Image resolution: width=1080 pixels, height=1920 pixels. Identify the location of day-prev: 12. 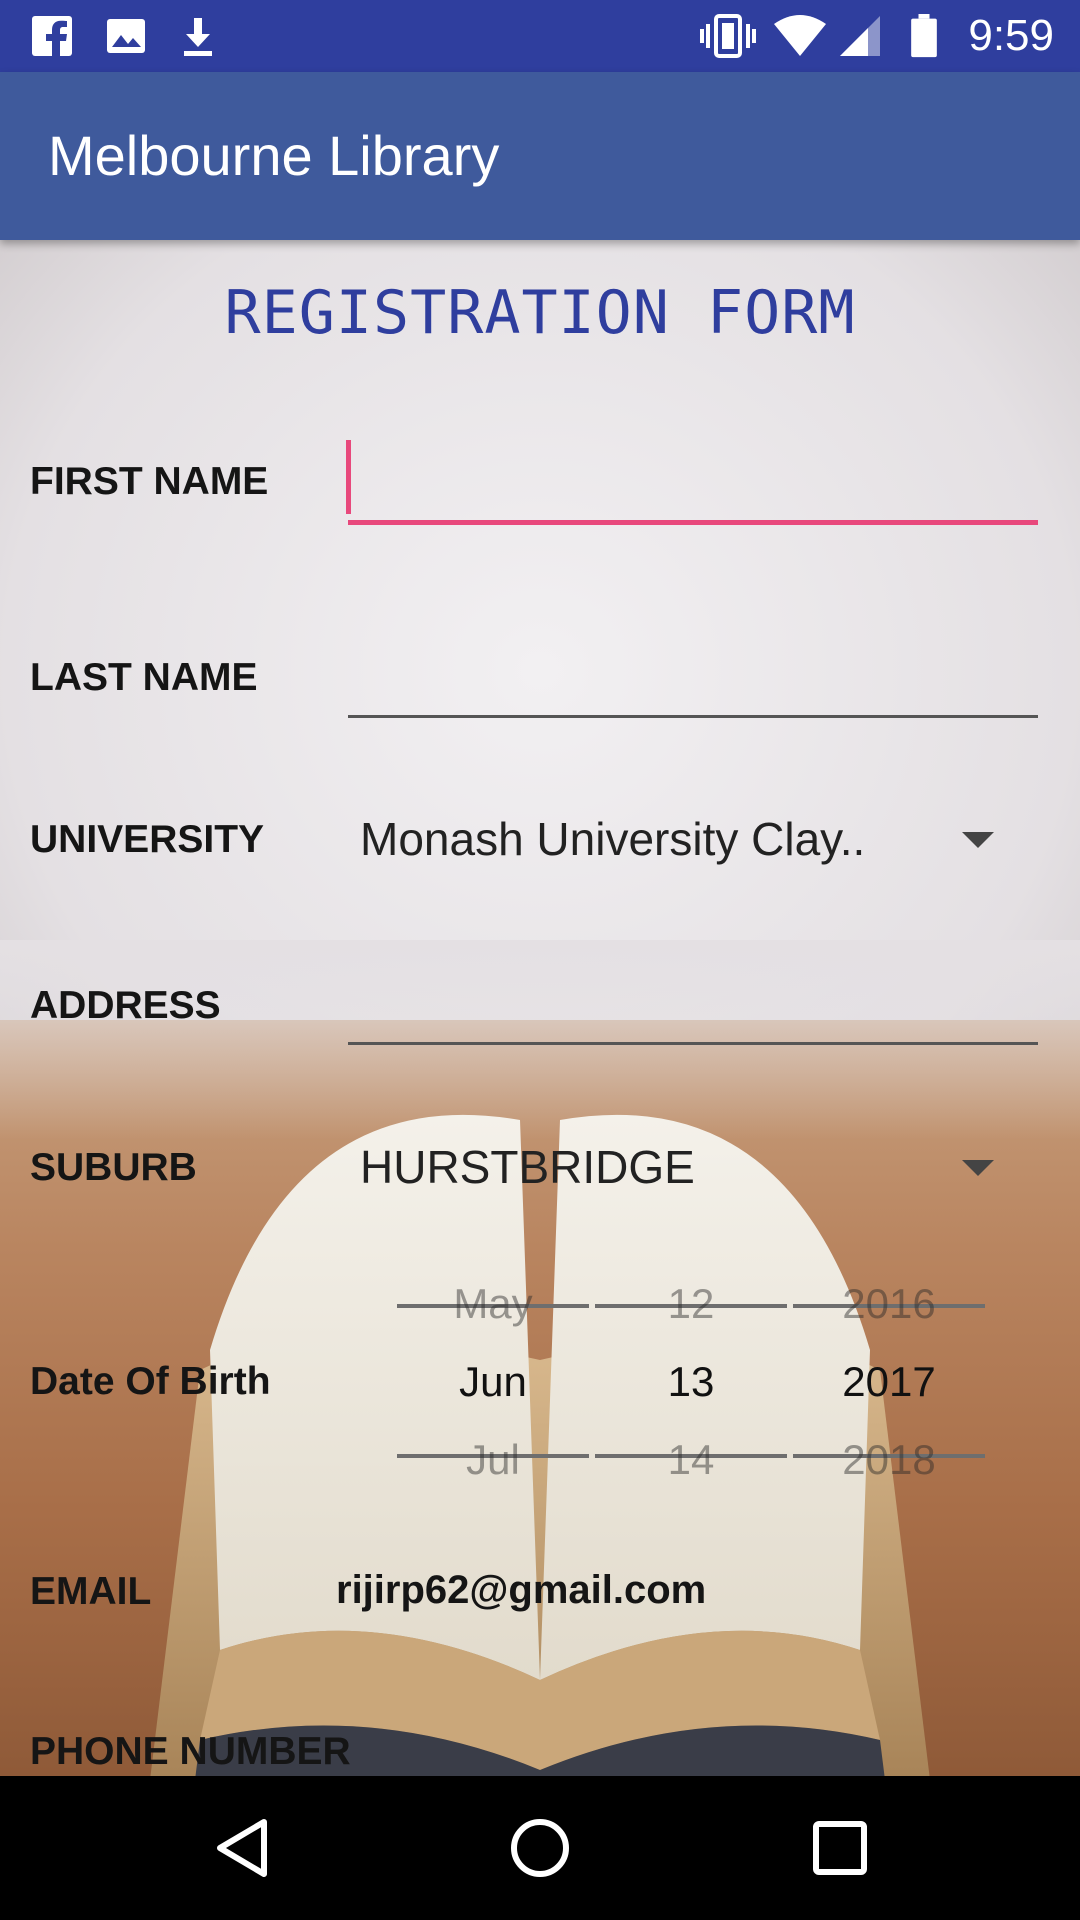
(691, 1304).